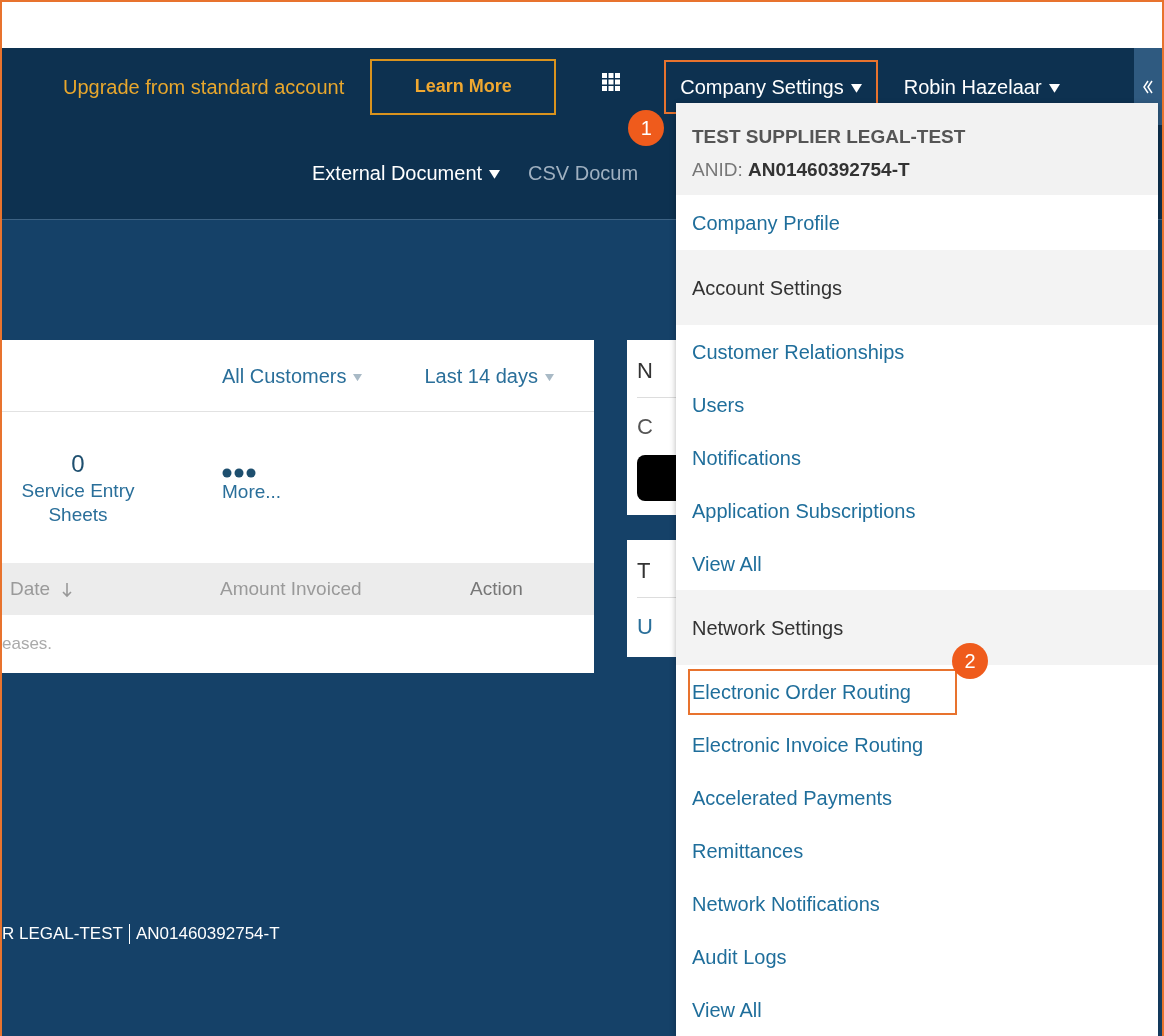 The width and height of the screenshot is (1164, 1036). I want to click on filter-dropdown: Last 14 days, so click(489, 375).